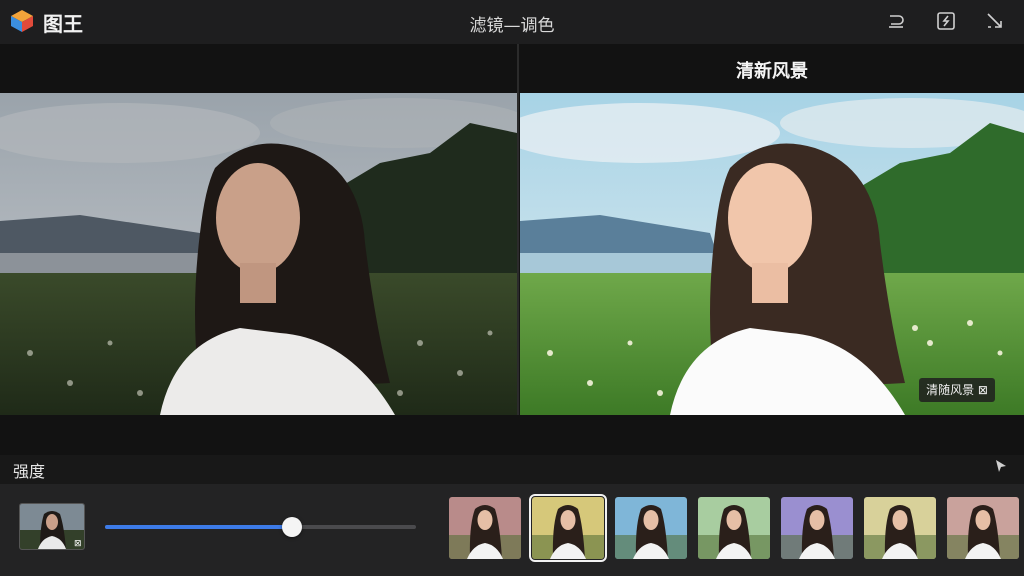 This screenshot has height=576, width=1024. I want to click on filter-badge: 清随风景 ⊠, so click(957, 390).